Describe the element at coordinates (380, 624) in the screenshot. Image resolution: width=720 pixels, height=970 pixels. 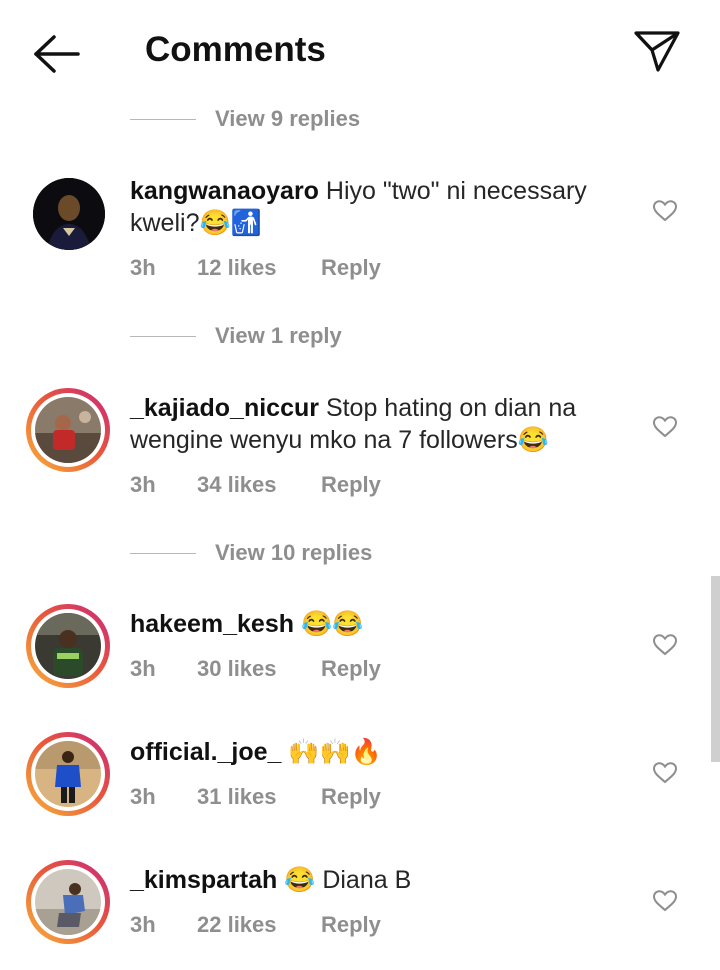
I see `comment-body: hakeem_kesh 😂😂` at that location.